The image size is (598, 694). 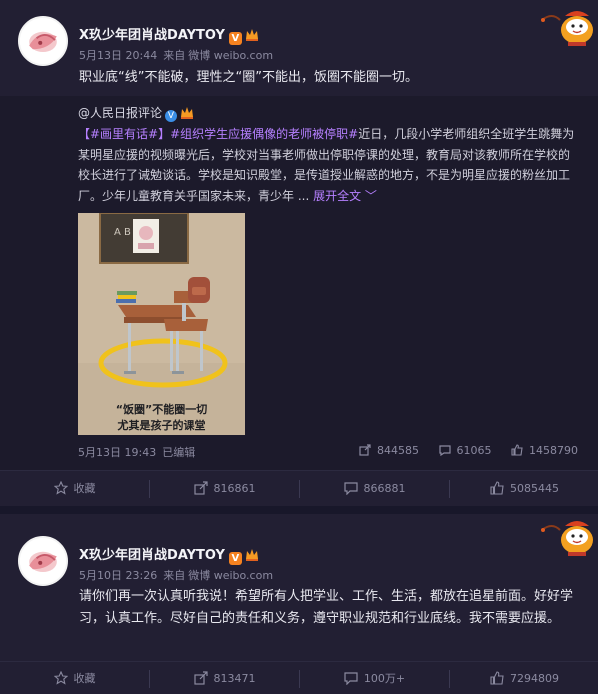 I want to click on like-button: 7294809, so click(x=524, y=678).